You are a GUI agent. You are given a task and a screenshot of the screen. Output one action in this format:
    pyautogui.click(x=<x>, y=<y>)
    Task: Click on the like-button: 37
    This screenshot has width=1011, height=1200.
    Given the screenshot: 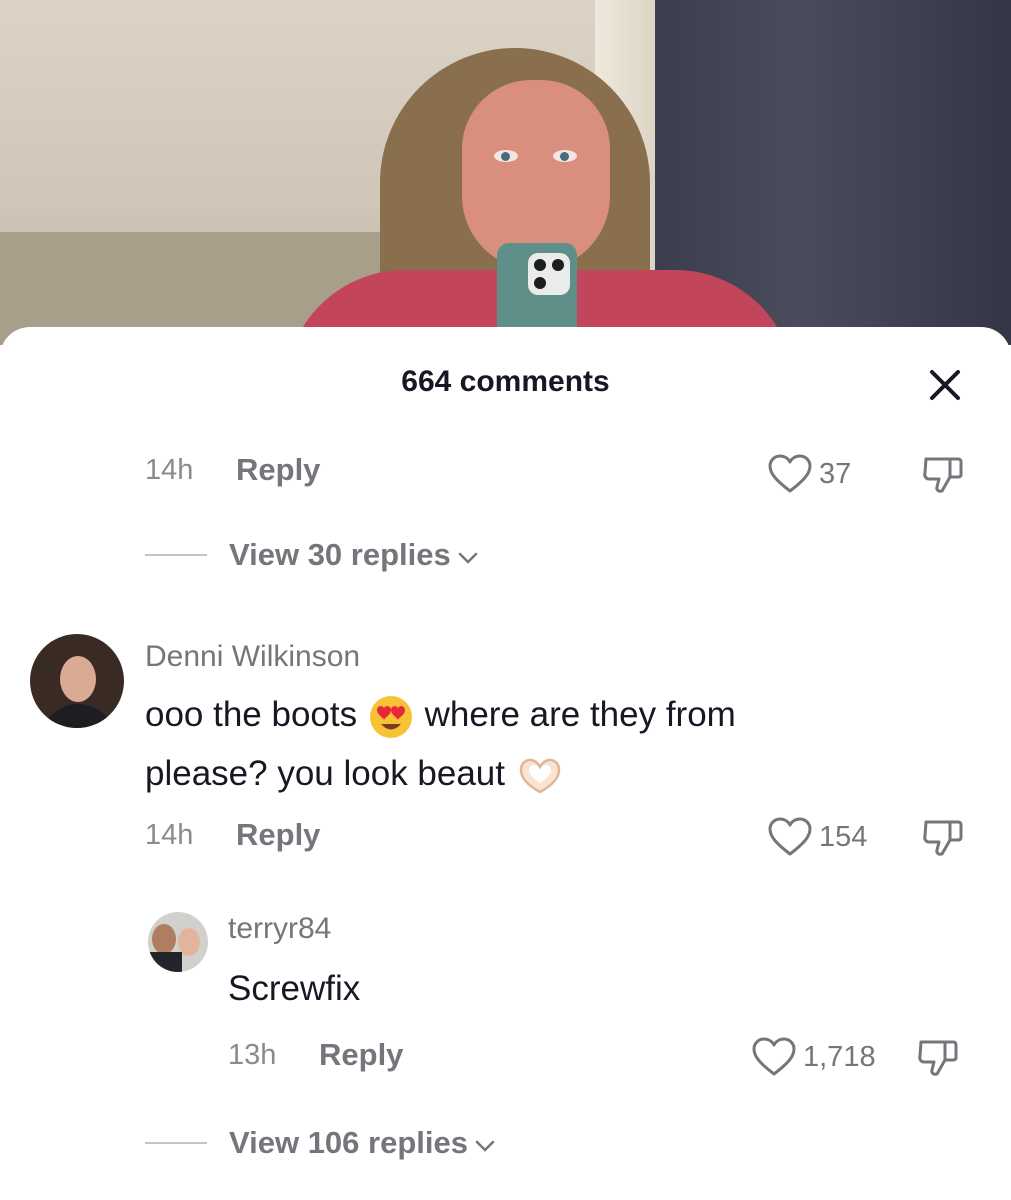 What is the action you would take?
    pyautogui.click(x=809, y=474)
    